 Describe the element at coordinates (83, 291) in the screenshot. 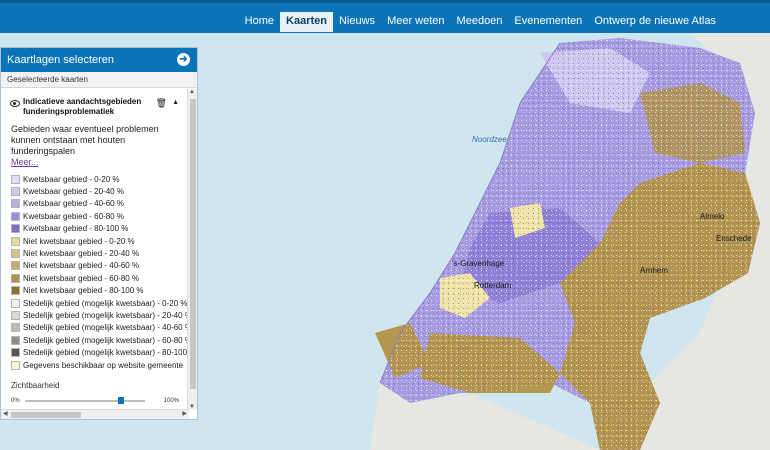

I see `legend-label: Niet kwetsbaar gebied - 80-100 %` at that location.